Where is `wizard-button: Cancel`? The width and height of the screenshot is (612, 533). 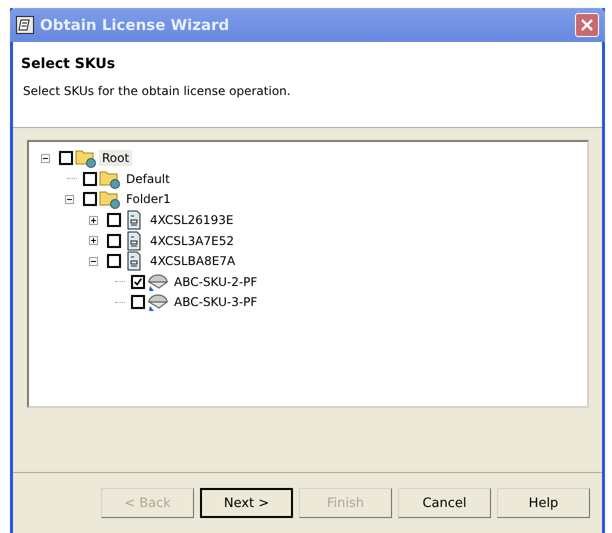 wizard-button: Cancel is located at coordinates (444, 503).